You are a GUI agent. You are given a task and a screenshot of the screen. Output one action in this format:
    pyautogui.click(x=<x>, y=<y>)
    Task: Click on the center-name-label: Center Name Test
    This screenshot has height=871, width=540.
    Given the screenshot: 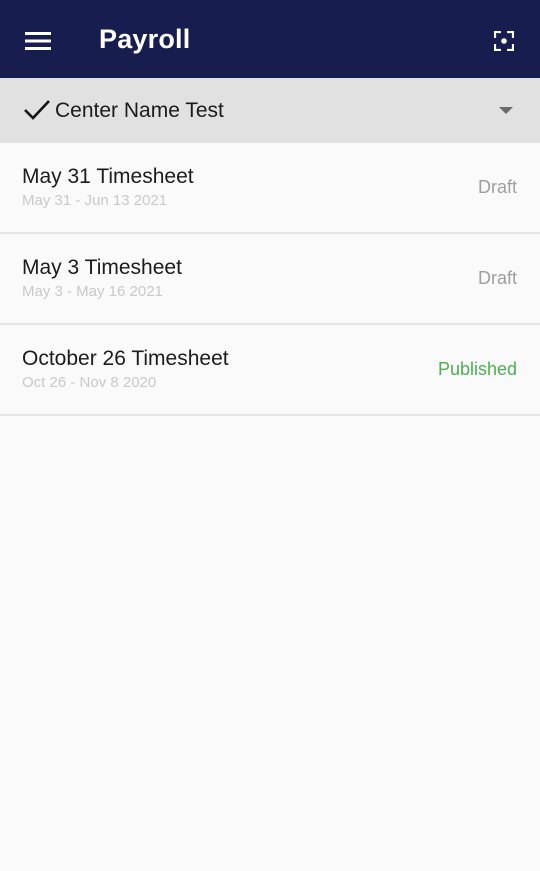 What is the action you would take?
    pyautogui.click(x=139, y=110)
    